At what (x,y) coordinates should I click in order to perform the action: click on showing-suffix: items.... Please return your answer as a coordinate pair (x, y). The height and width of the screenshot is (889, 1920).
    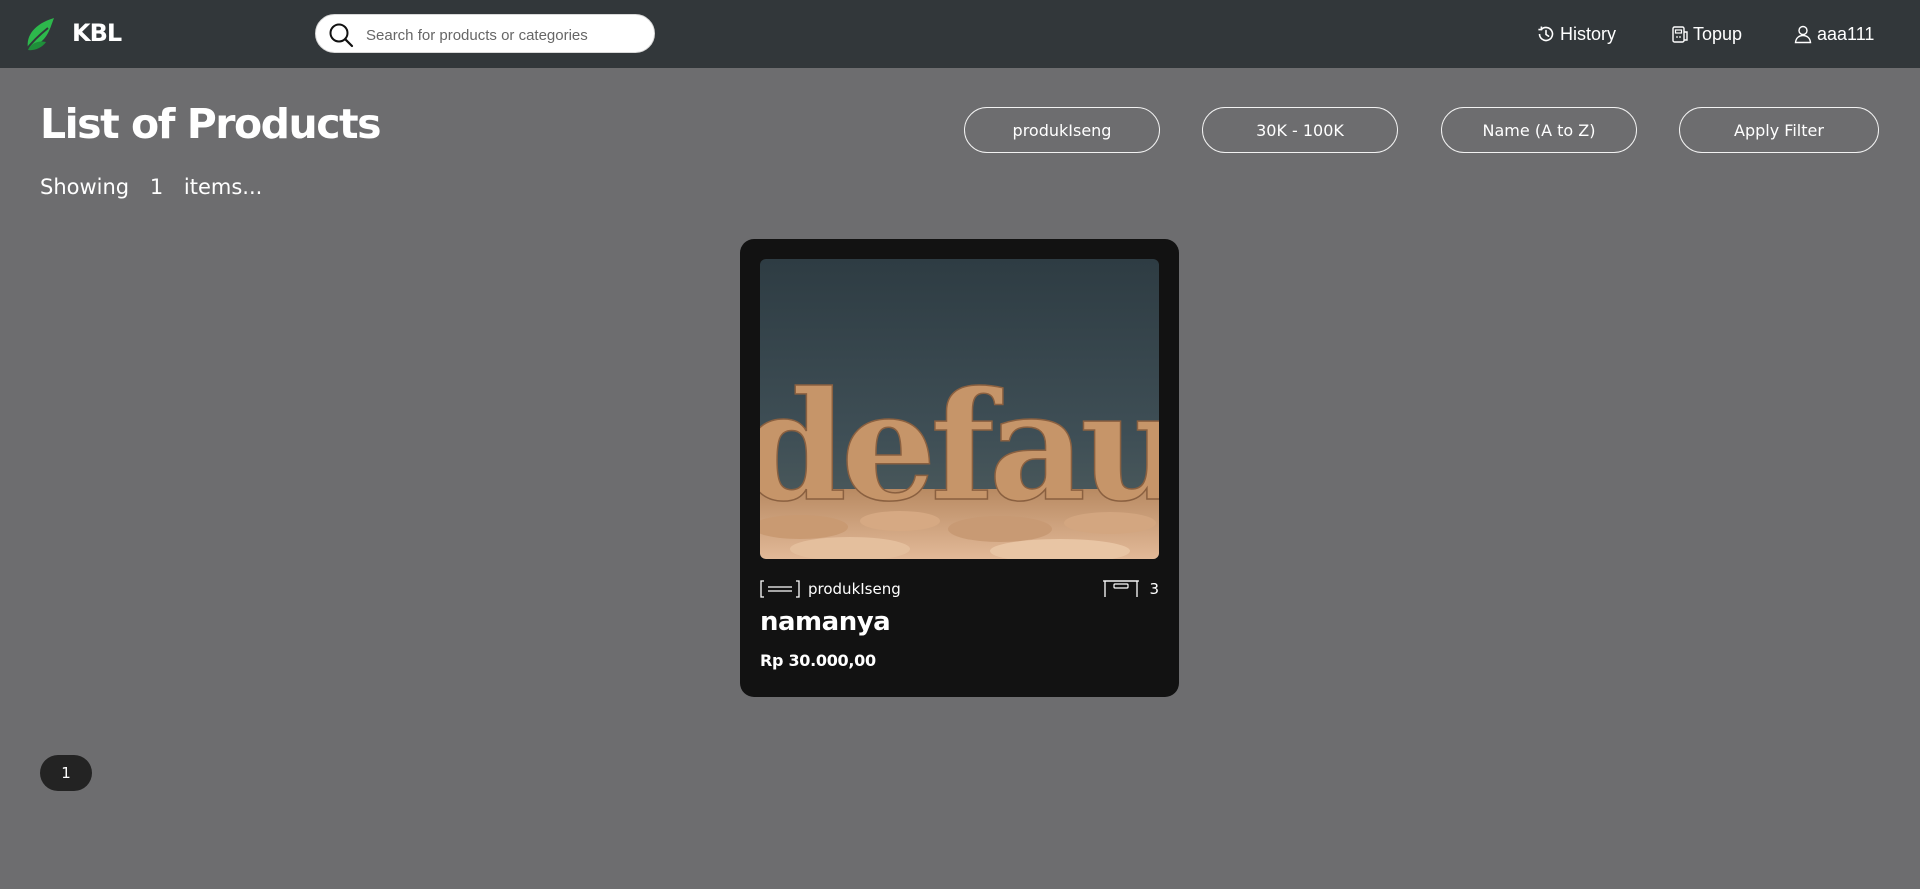
    Looking at the image, I should click on (223, 187).